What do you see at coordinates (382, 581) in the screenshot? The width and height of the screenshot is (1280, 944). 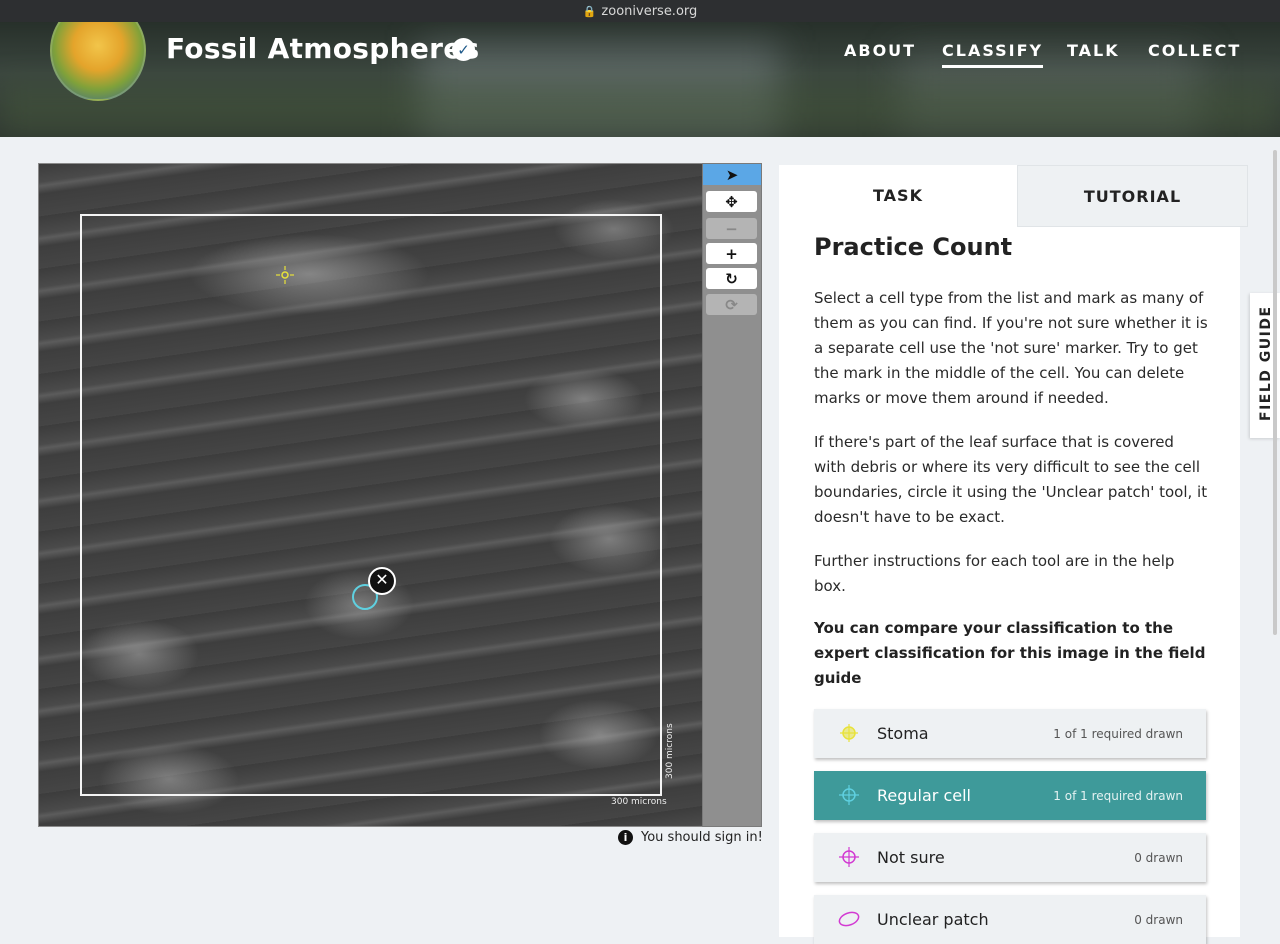 I see `delete-mark-button: ✕` at bounding box center [382, 581].